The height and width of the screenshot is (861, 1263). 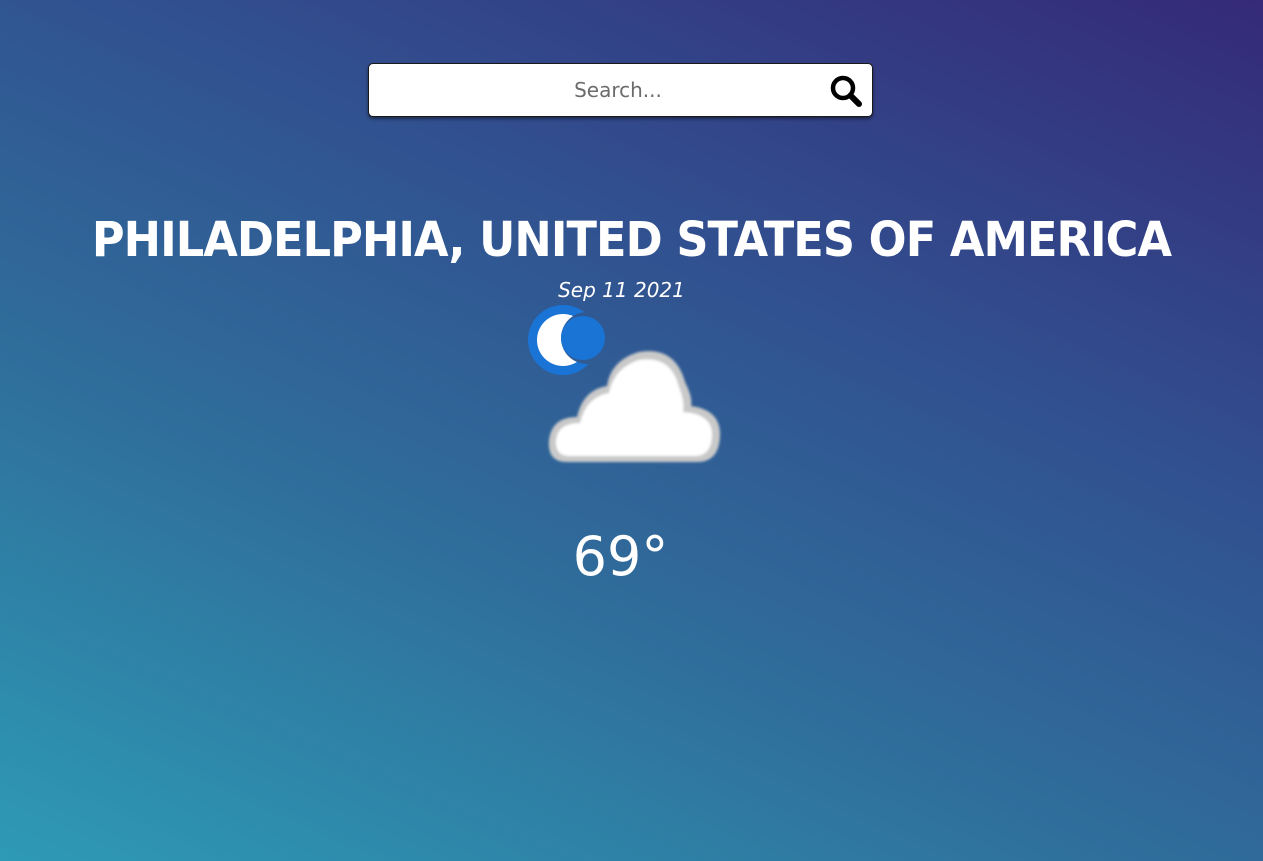 I want to click on date-text: Sep 11 2021, so click(x=621, y=290).